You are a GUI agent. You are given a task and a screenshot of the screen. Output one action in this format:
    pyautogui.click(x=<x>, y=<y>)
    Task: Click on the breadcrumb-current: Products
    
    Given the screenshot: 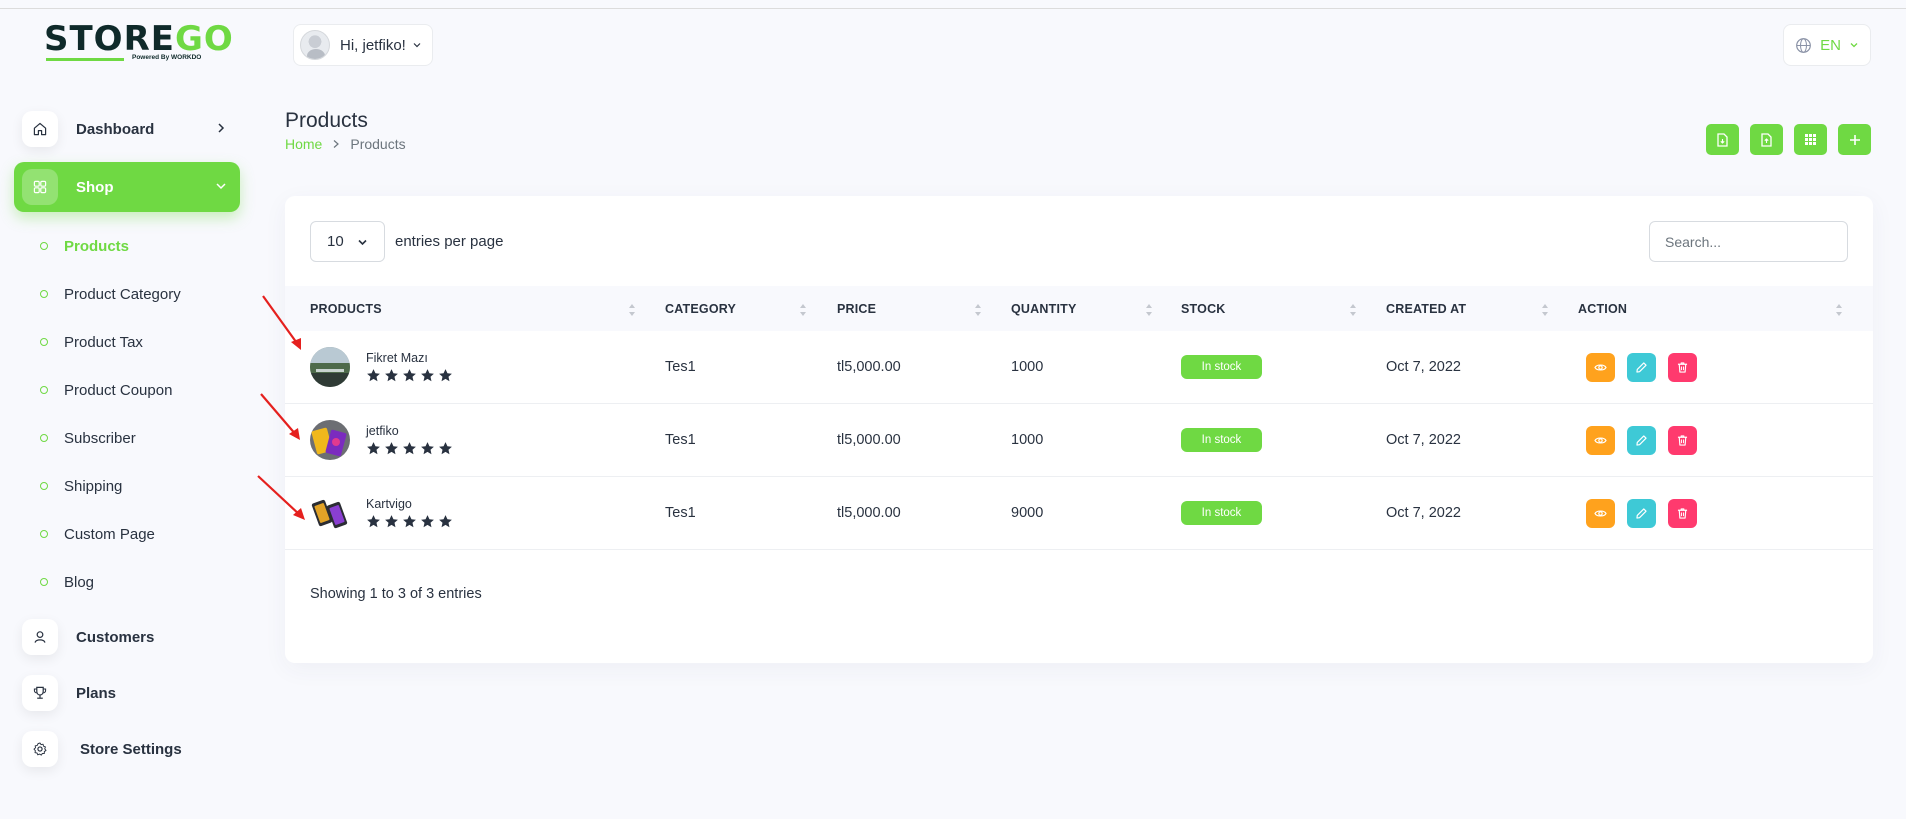 What is the action you would take?
    pyautogui.click(x=378, y=144)
    